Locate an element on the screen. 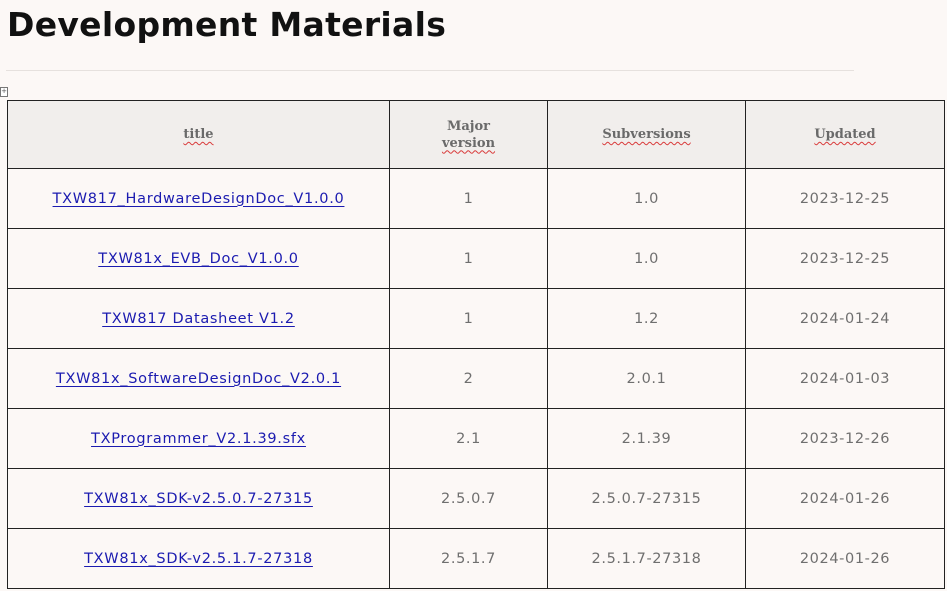  cell-title: TXW81x_SDK-v2.5.1.7-27318 is located at coordinates (198, 558).